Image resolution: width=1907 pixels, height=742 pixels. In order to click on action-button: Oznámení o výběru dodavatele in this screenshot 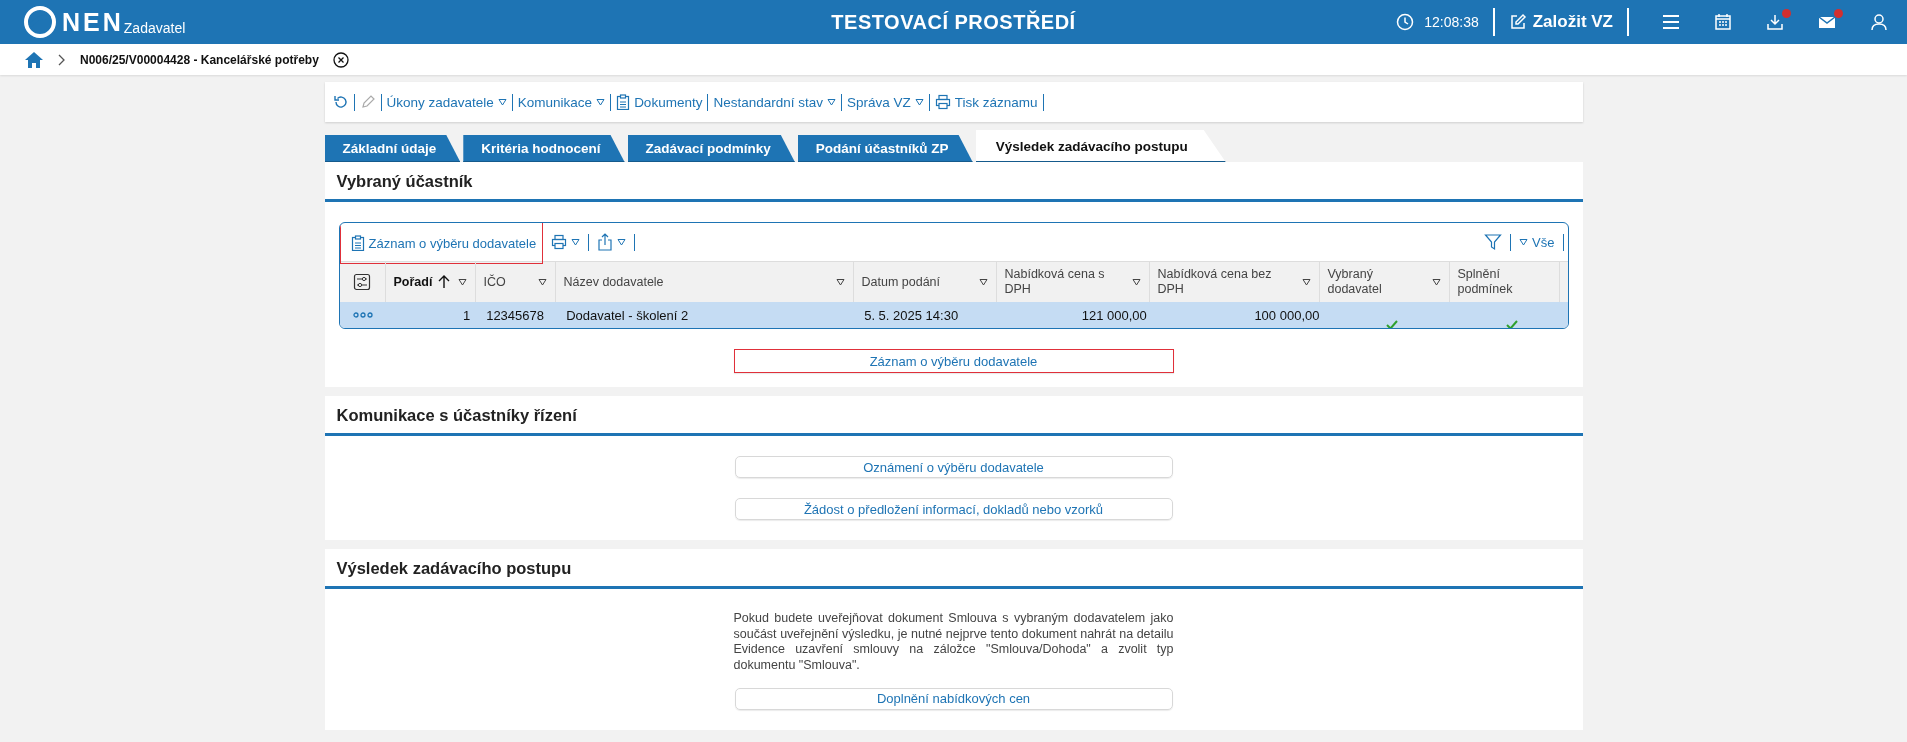, I will do `click(953, 467)`.